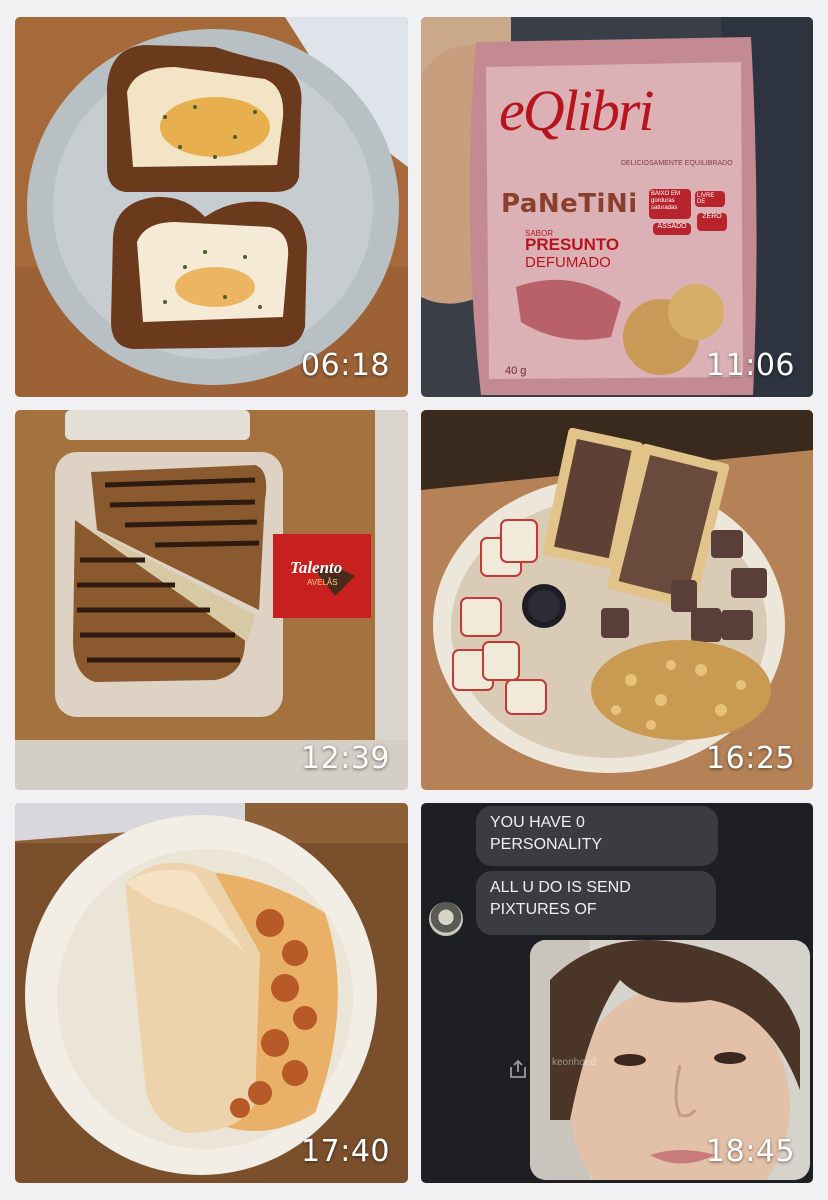 Image resolution: width=828 pixels, height=1200 pixels. Describe the element at coordinates (710, 199) in the screenshot. I see `badge-free-of: LIVRE DE` at that location.